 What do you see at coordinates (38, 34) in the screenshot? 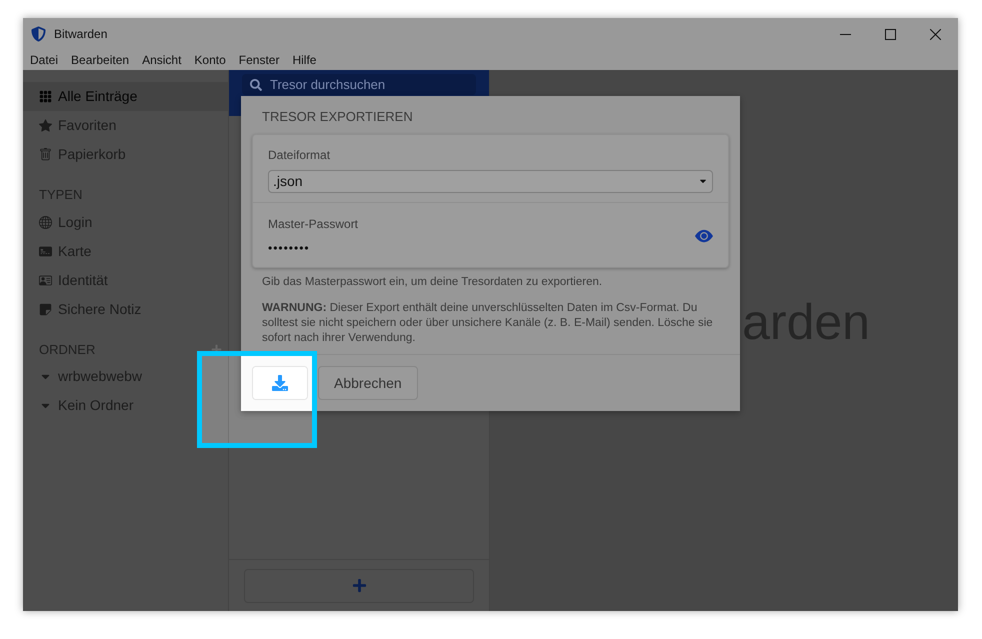
I see `shield-logo-icon` at bounding box center [38, 34].